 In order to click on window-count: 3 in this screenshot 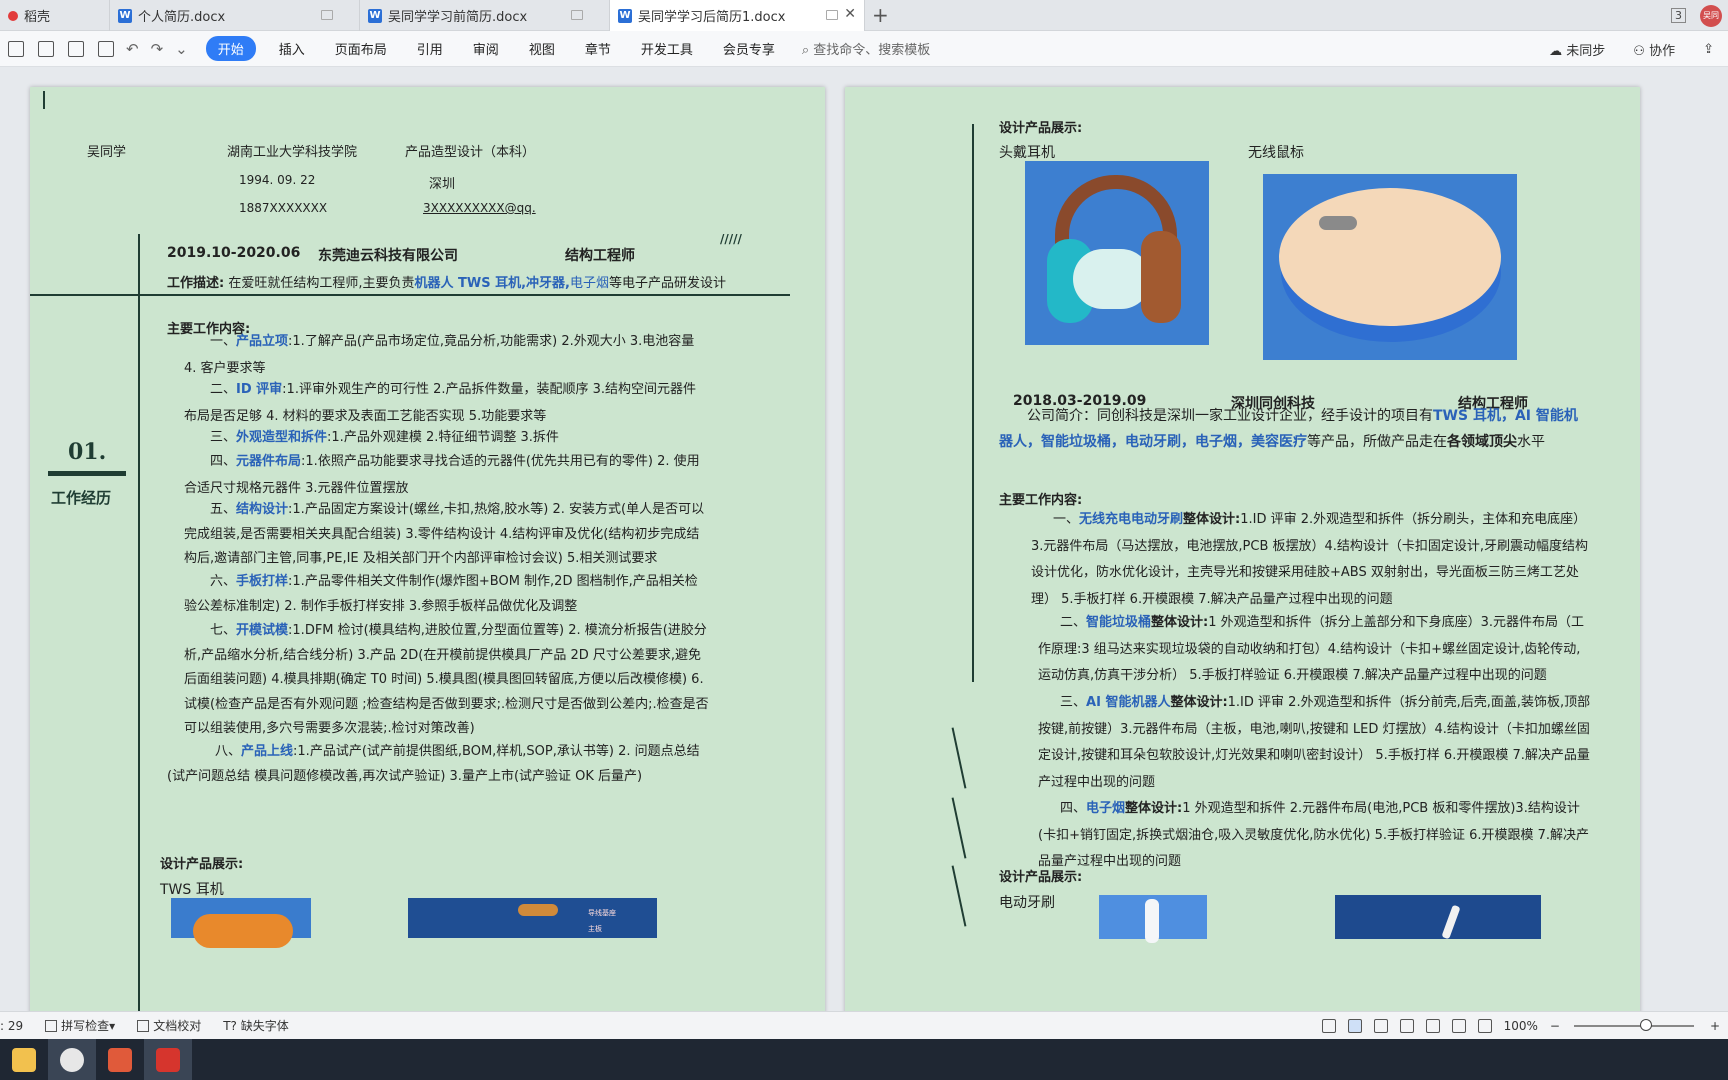, I will do `click(1678, 15)`.